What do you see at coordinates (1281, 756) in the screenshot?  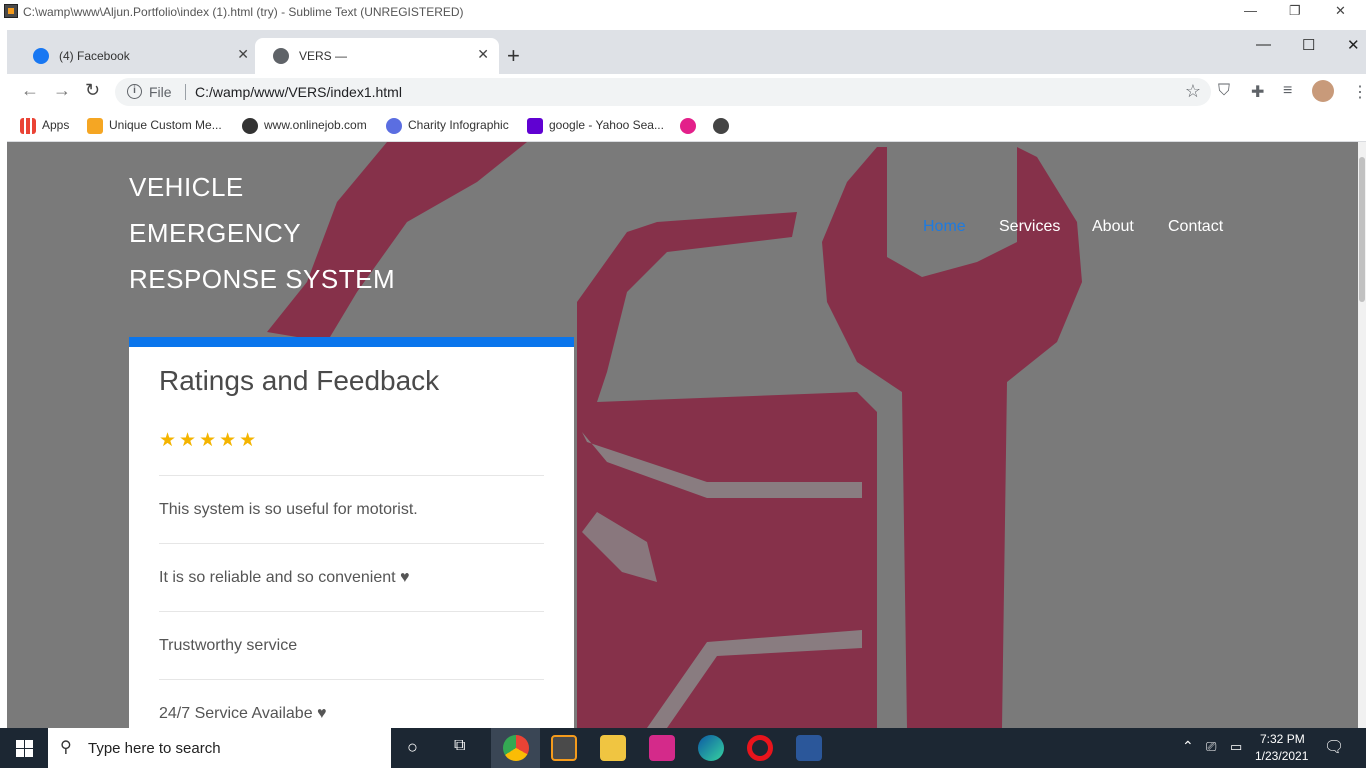 I see `clock-date: 1/23/2021` at bounding box center [1281, 756].